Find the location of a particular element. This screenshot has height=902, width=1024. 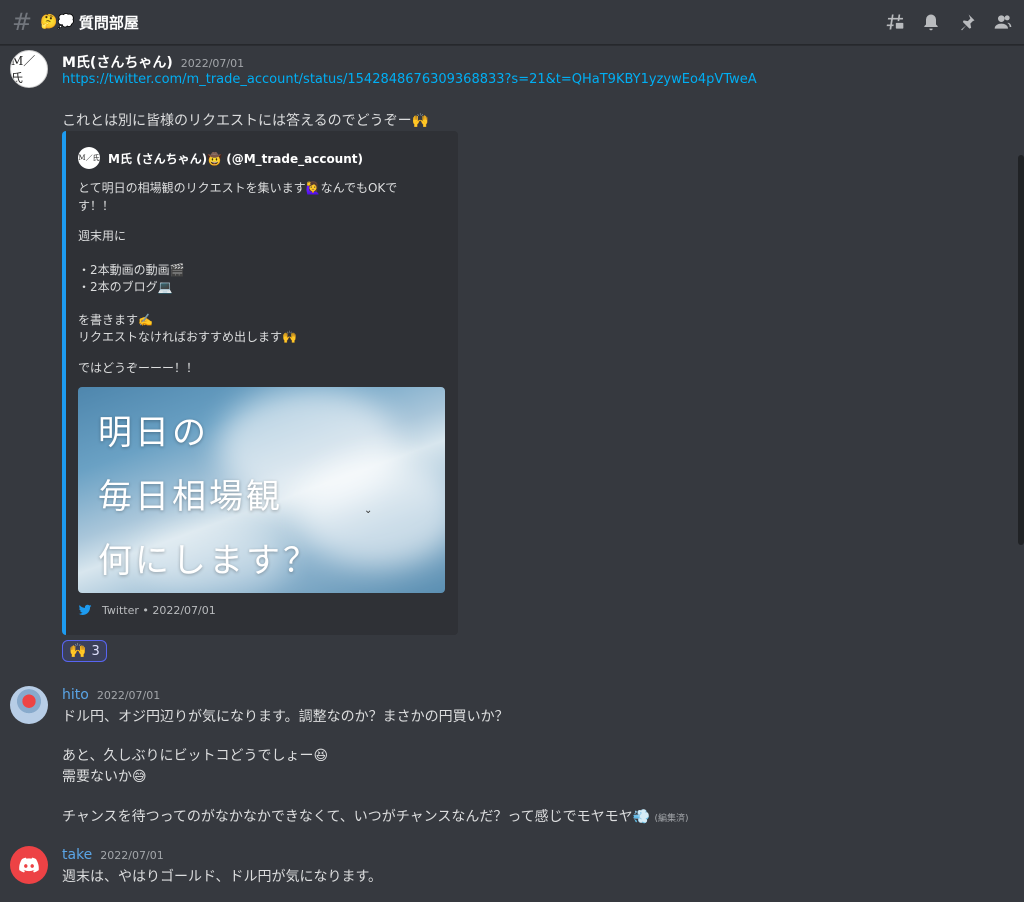

avatar: M／氏 is located at coordinates (29, 69).